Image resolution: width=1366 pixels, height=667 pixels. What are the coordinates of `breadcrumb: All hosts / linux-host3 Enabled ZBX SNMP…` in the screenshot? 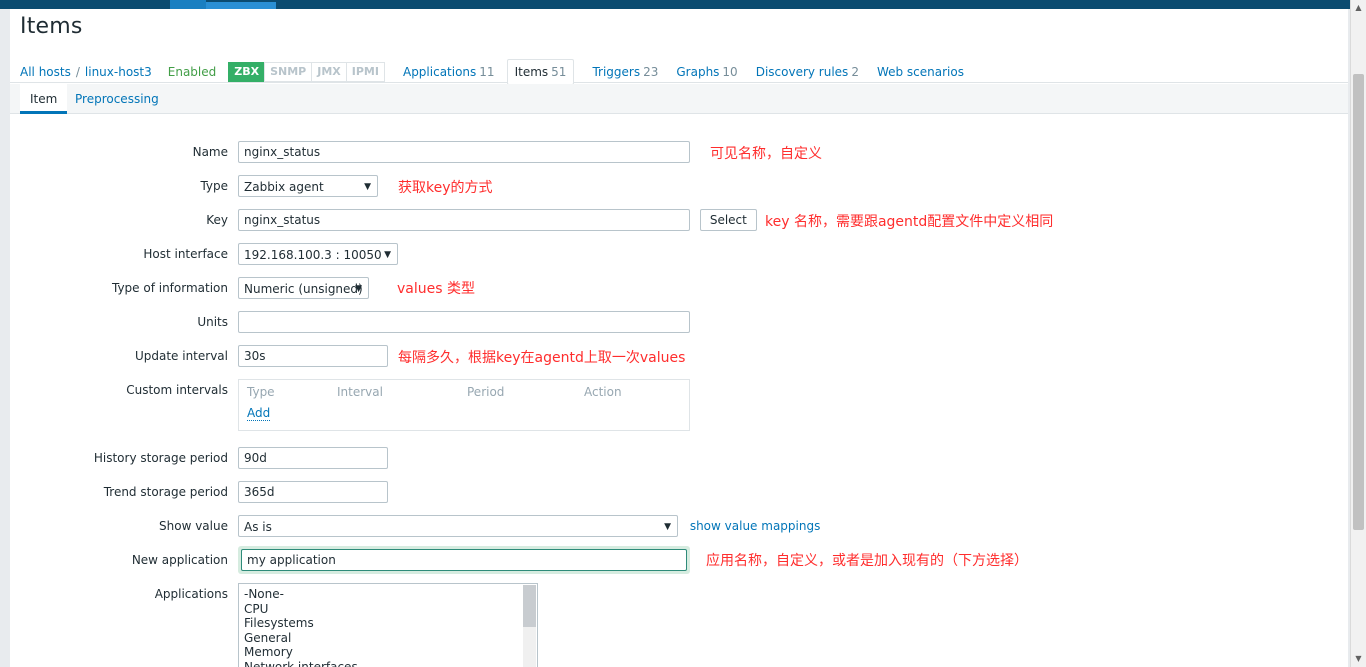 It's located at (679, 70).